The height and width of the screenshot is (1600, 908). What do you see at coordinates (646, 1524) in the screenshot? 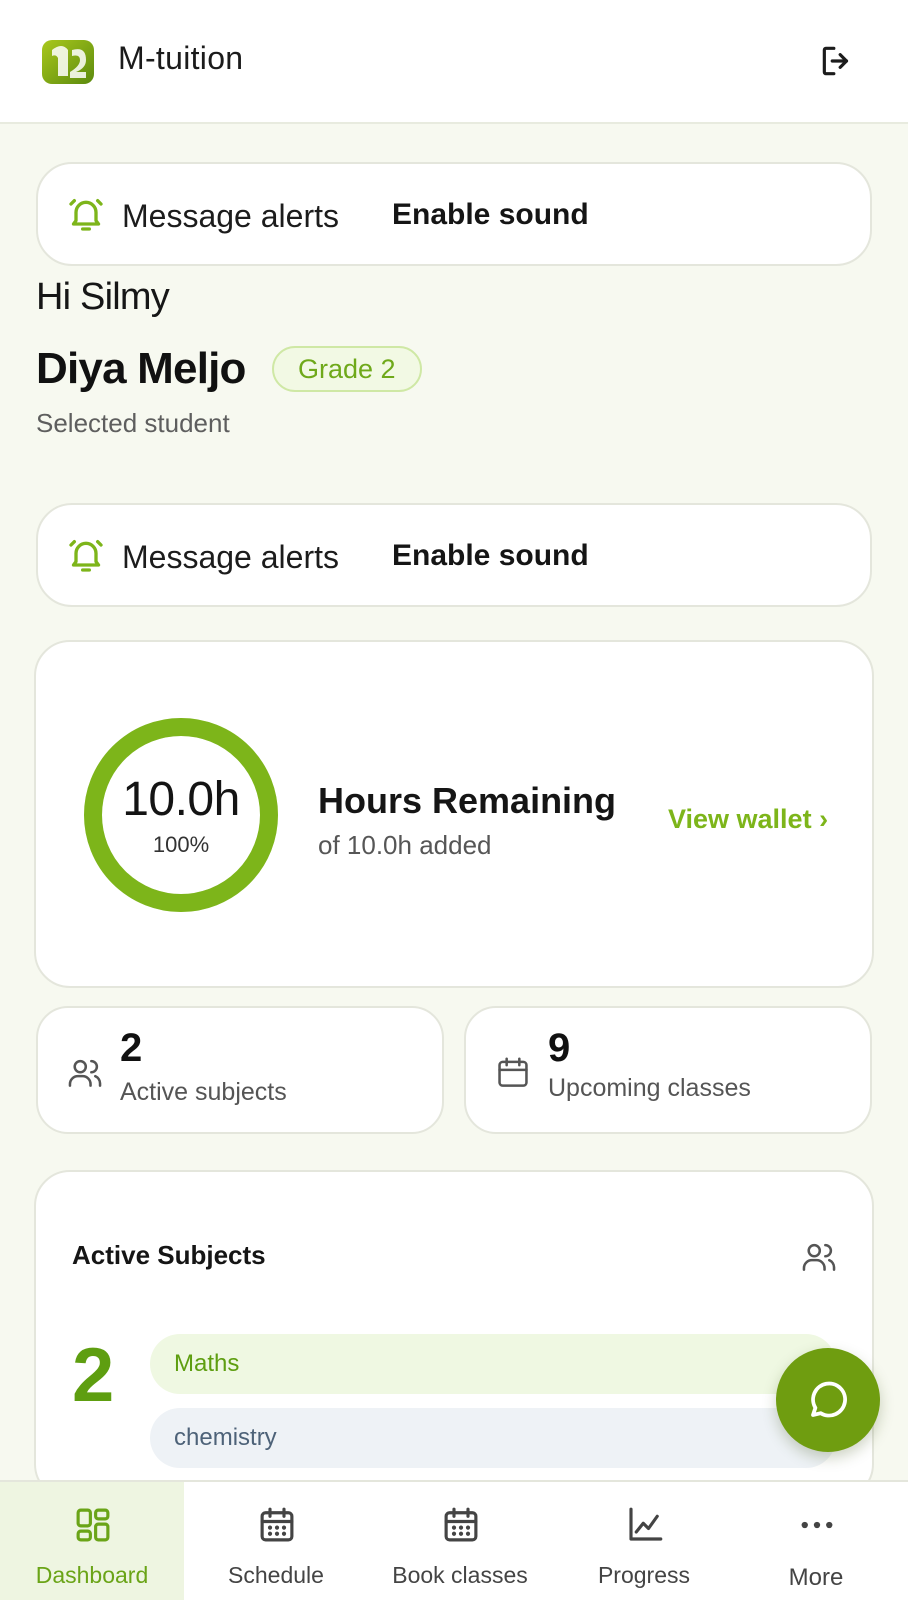
I see `chart-line-icon` at bounding box center [646, 1524].